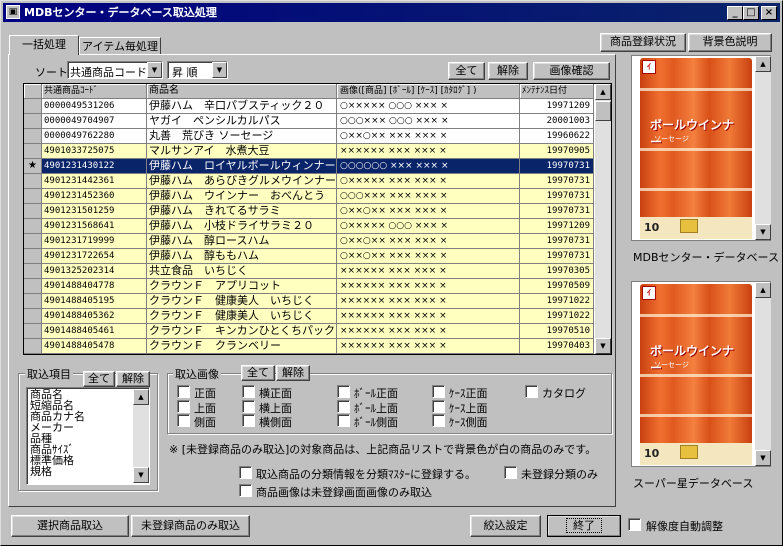 The width and height of the screenshot is (783, 546). Describe the element at coordinates (94, 151) in the screenshot. I see `cell-code: 4901033725075` at that location.